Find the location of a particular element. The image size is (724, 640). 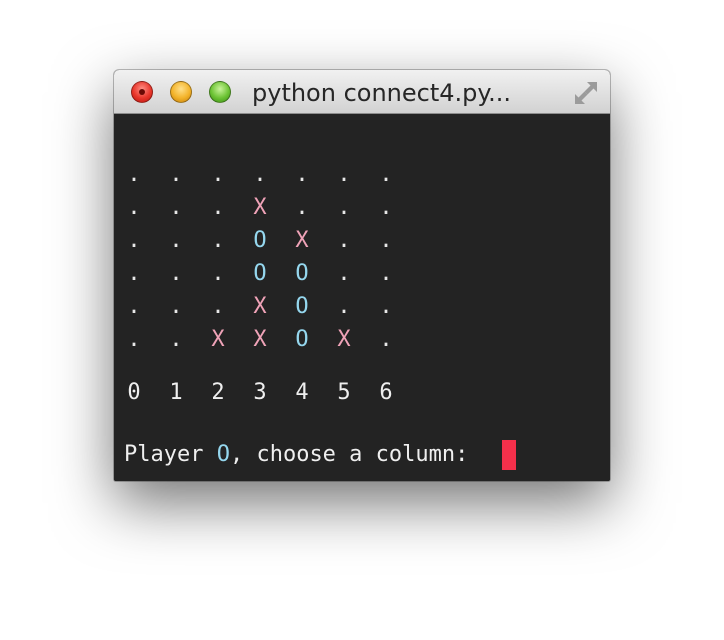

text-cursor is located at coordinates (509, 455).